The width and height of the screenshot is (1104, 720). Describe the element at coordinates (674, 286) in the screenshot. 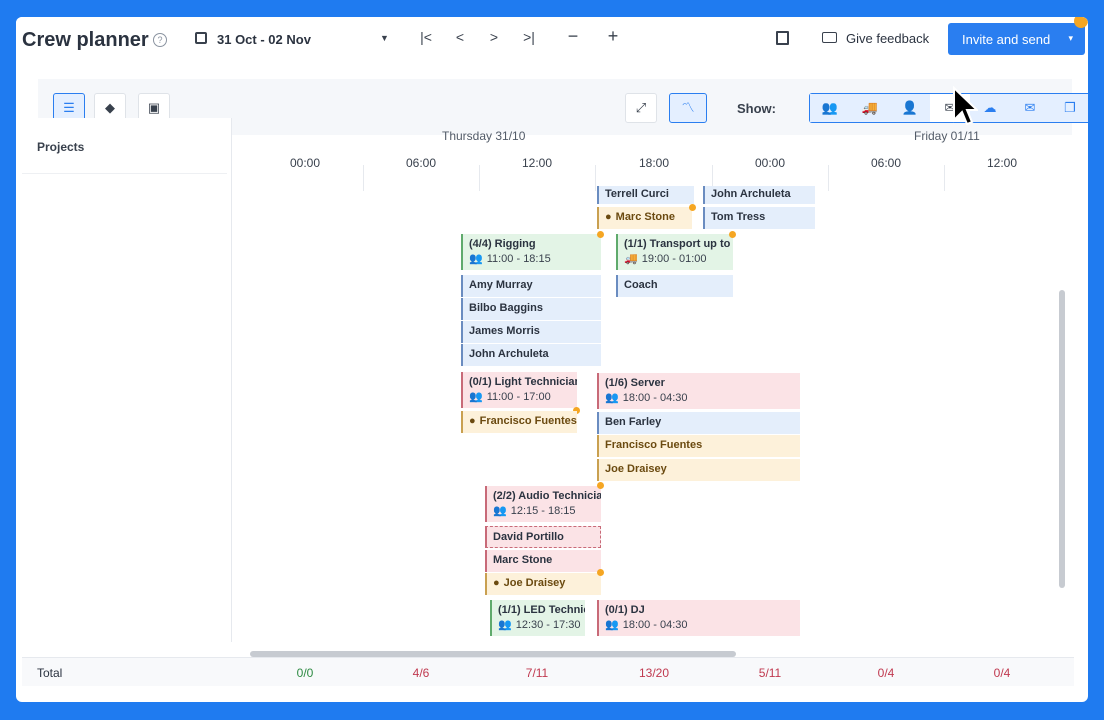

I see `vehicle-assignment: Coach` at that location.